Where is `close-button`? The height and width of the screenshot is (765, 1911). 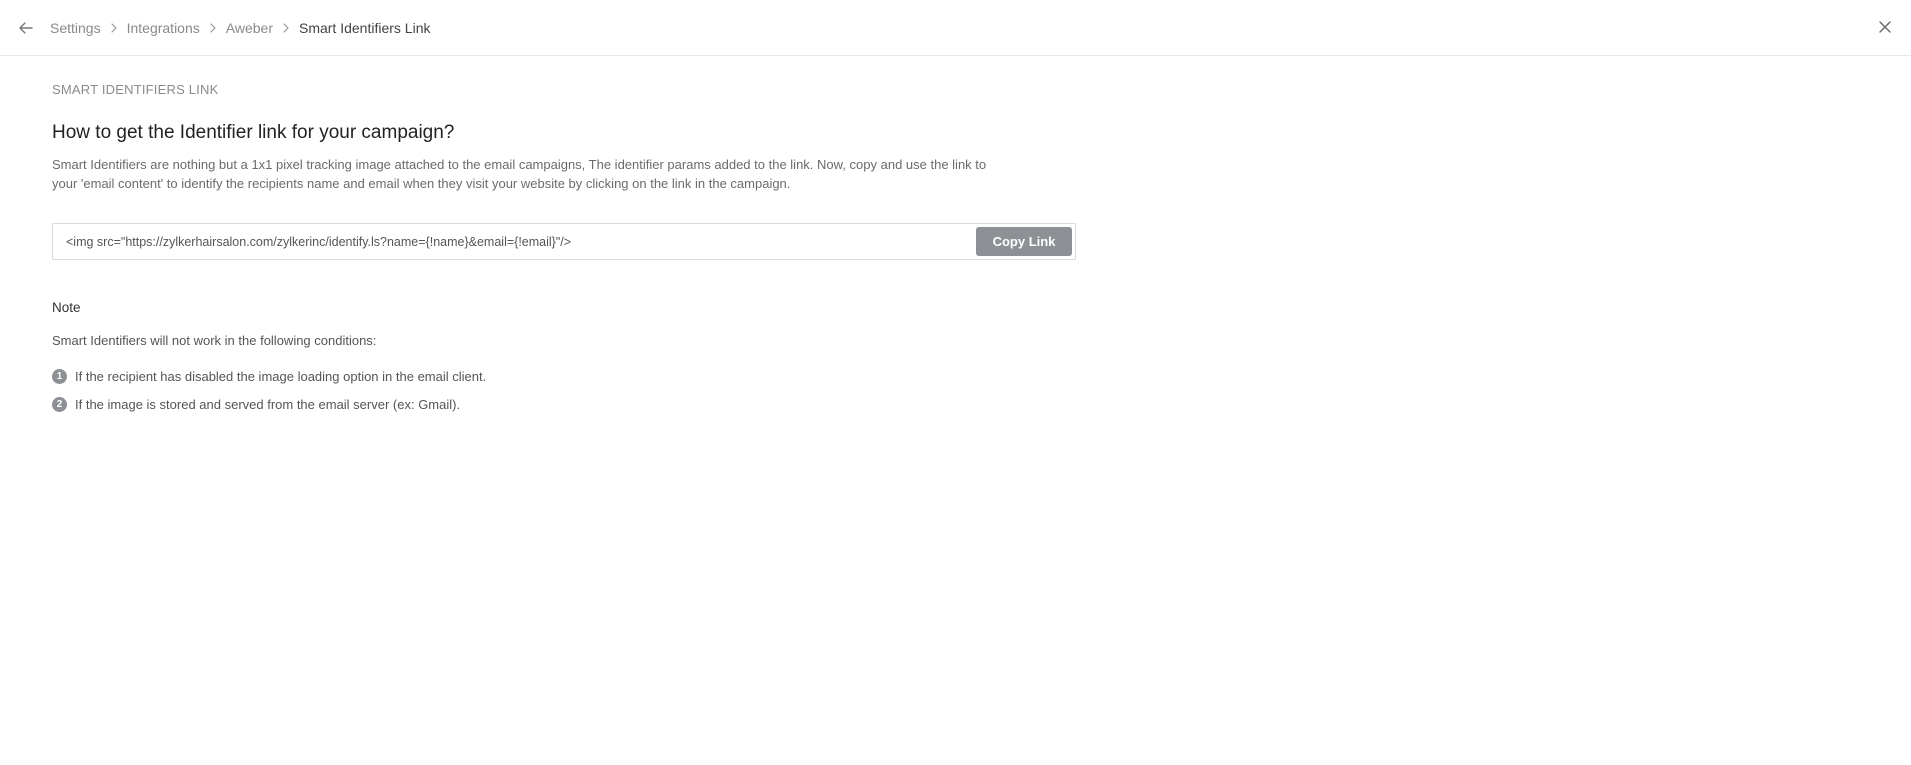 close-button is located at coordinates (1885, 27).